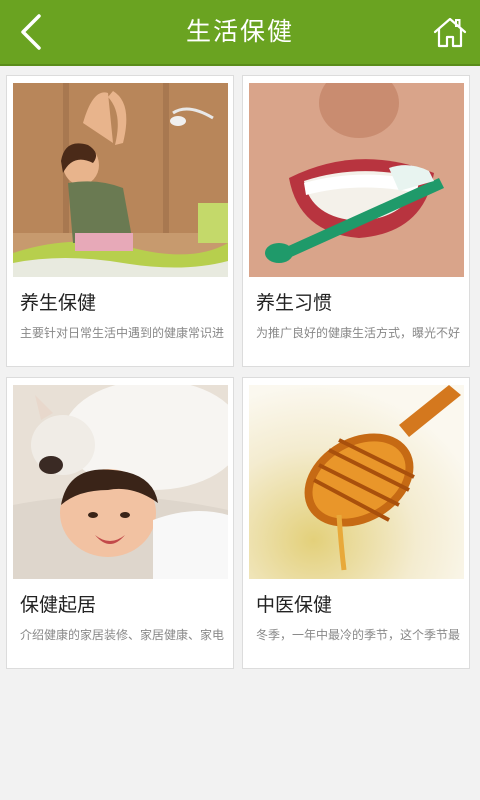  What do you see at coordinates (122, 333) in the screenshot?
I see `card-description: 主要针对日常生活中遇到的健康常识进` at bounding box center [122, 333].